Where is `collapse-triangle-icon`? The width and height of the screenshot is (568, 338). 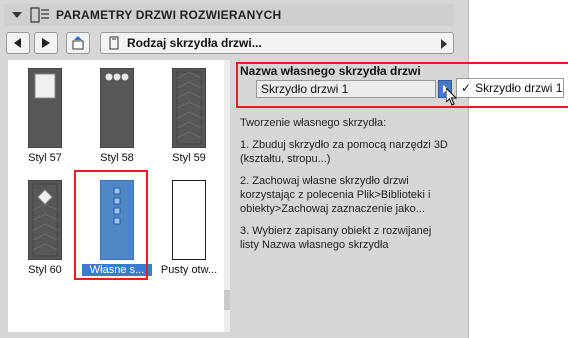
collapse-triangle-icon is located at coordinates (17, 15).